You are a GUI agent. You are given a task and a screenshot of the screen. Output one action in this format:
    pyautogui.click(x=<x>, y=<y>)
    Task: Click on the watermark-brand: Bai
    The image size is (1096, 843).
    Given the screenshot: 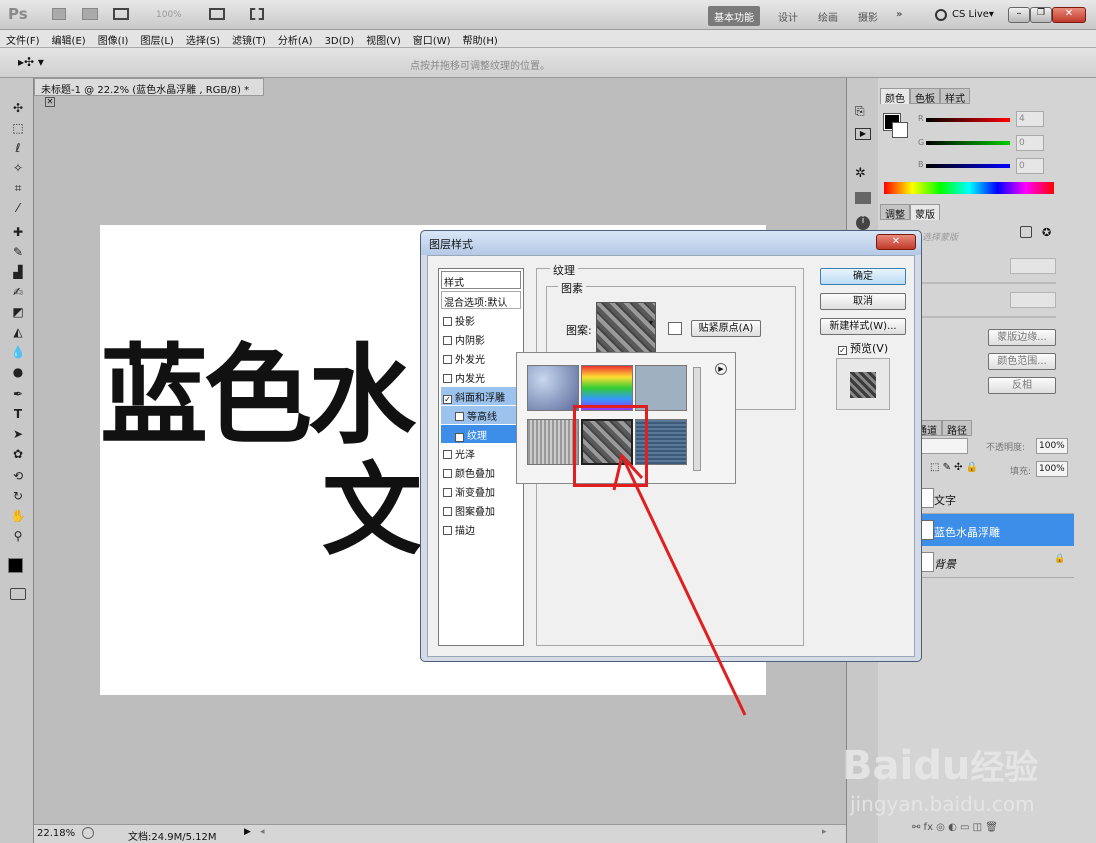 What is the action you would take?
    pyautogui.click(x=878, y=766)
    